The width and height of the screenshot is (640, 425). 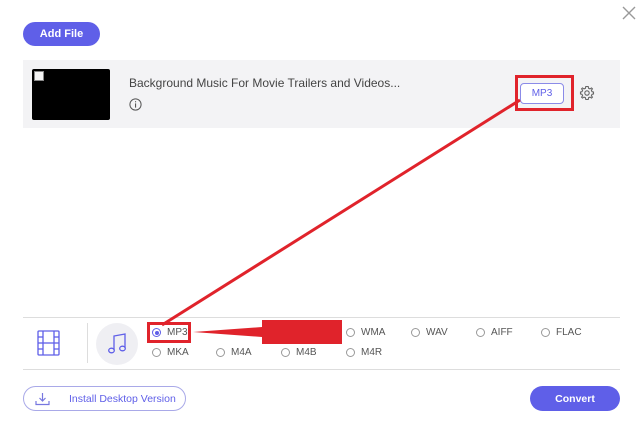 I want to click on format-option-flac: FLAC, so click(x=561, y=332).